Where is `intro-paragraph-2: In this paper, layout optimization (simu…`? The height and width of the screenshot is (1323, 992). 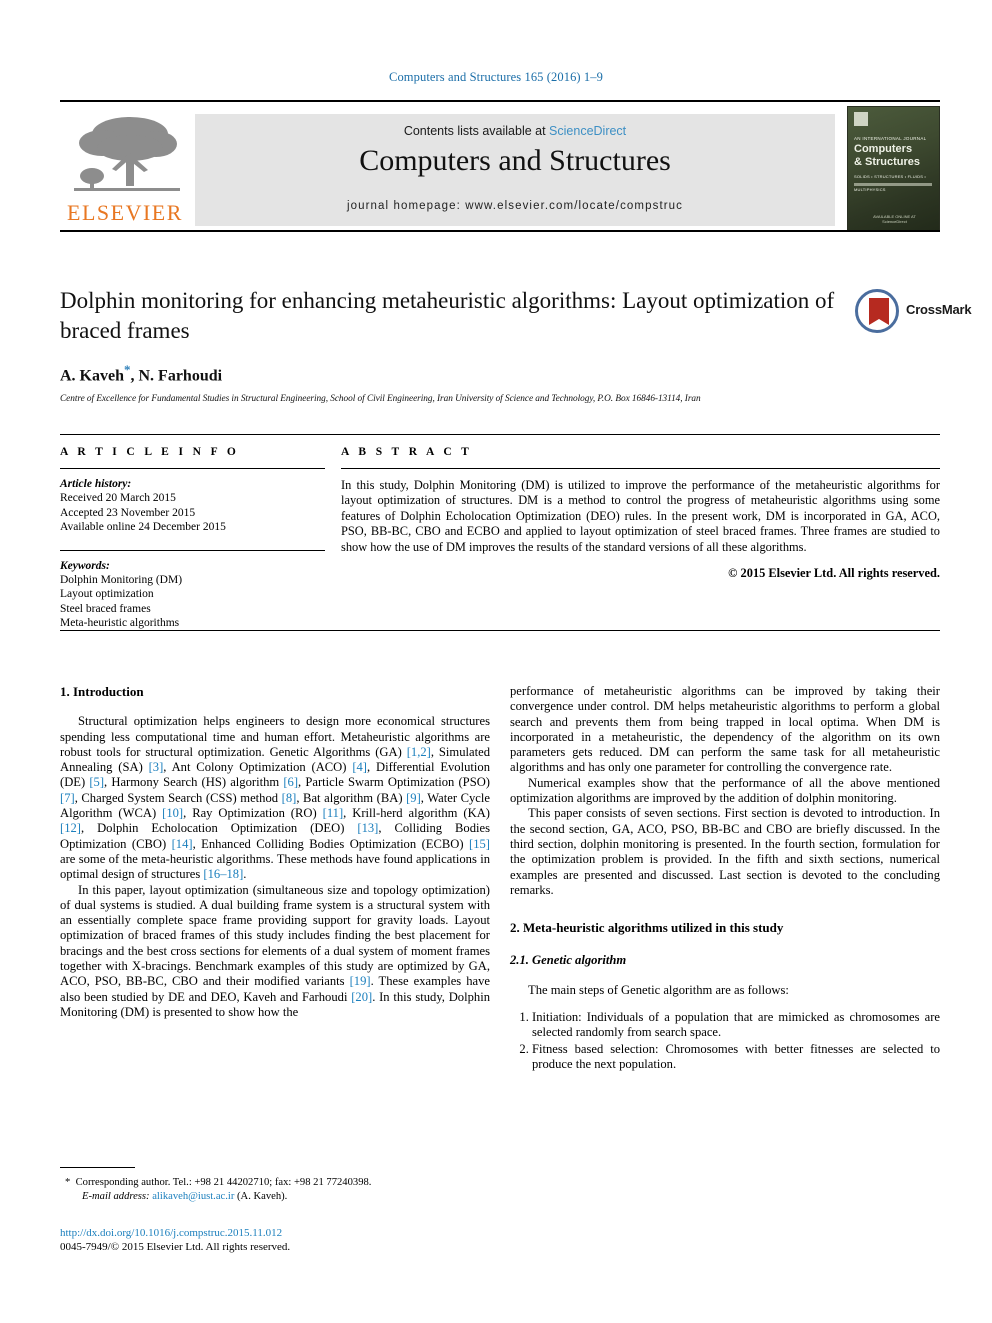
intro-paragraph-2: In this paper, layout optimization (simu… is located at coordinates (275, 952).